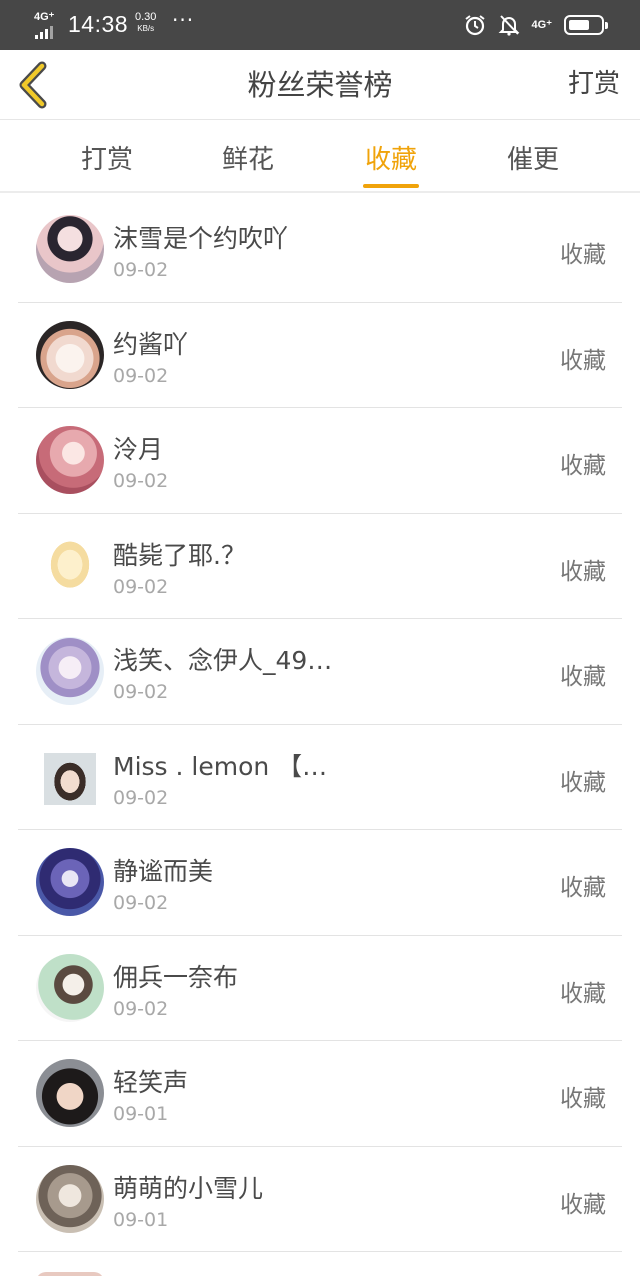  I want to click on list-item: 泠月 09-02 收藏, so click(320, 461).